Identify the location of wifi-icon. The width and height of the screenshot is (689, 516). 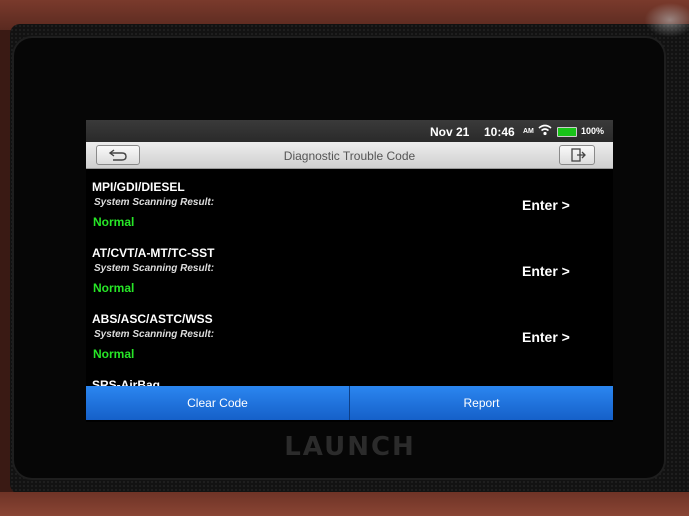
(545, 131).